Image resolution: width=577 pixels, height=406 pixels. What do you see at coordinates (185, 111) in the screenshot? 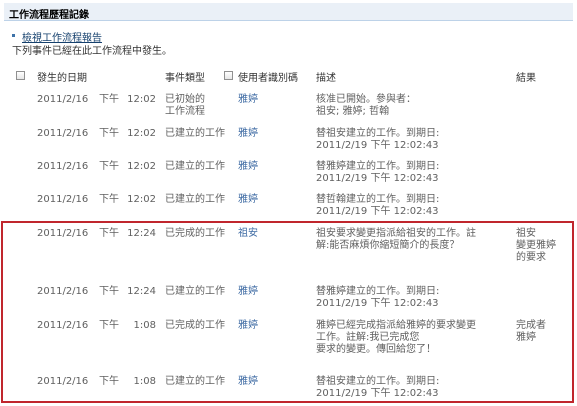
I see `event-type-text: 工作流程` at bounding box center [185, 111].